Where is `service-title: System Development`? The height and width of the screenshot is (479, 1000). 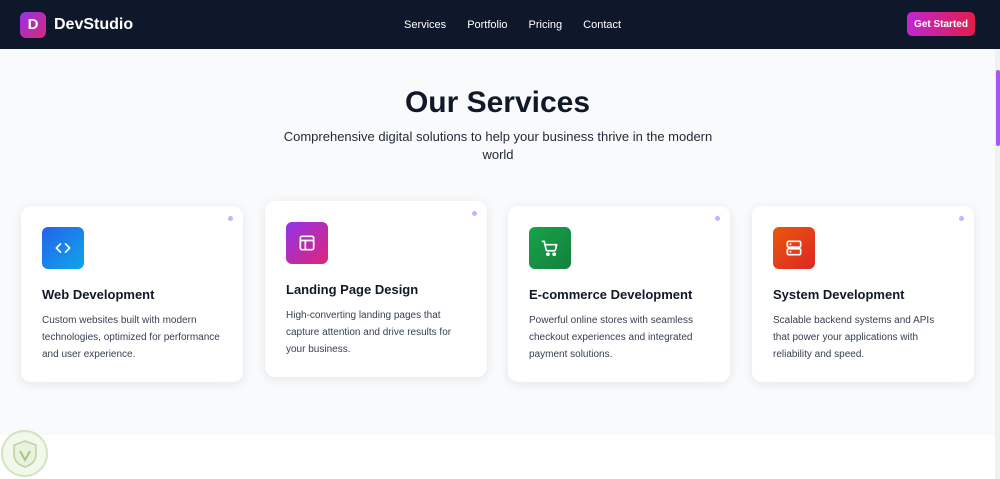 service-title: System Development is located at coordinates (839, 294).